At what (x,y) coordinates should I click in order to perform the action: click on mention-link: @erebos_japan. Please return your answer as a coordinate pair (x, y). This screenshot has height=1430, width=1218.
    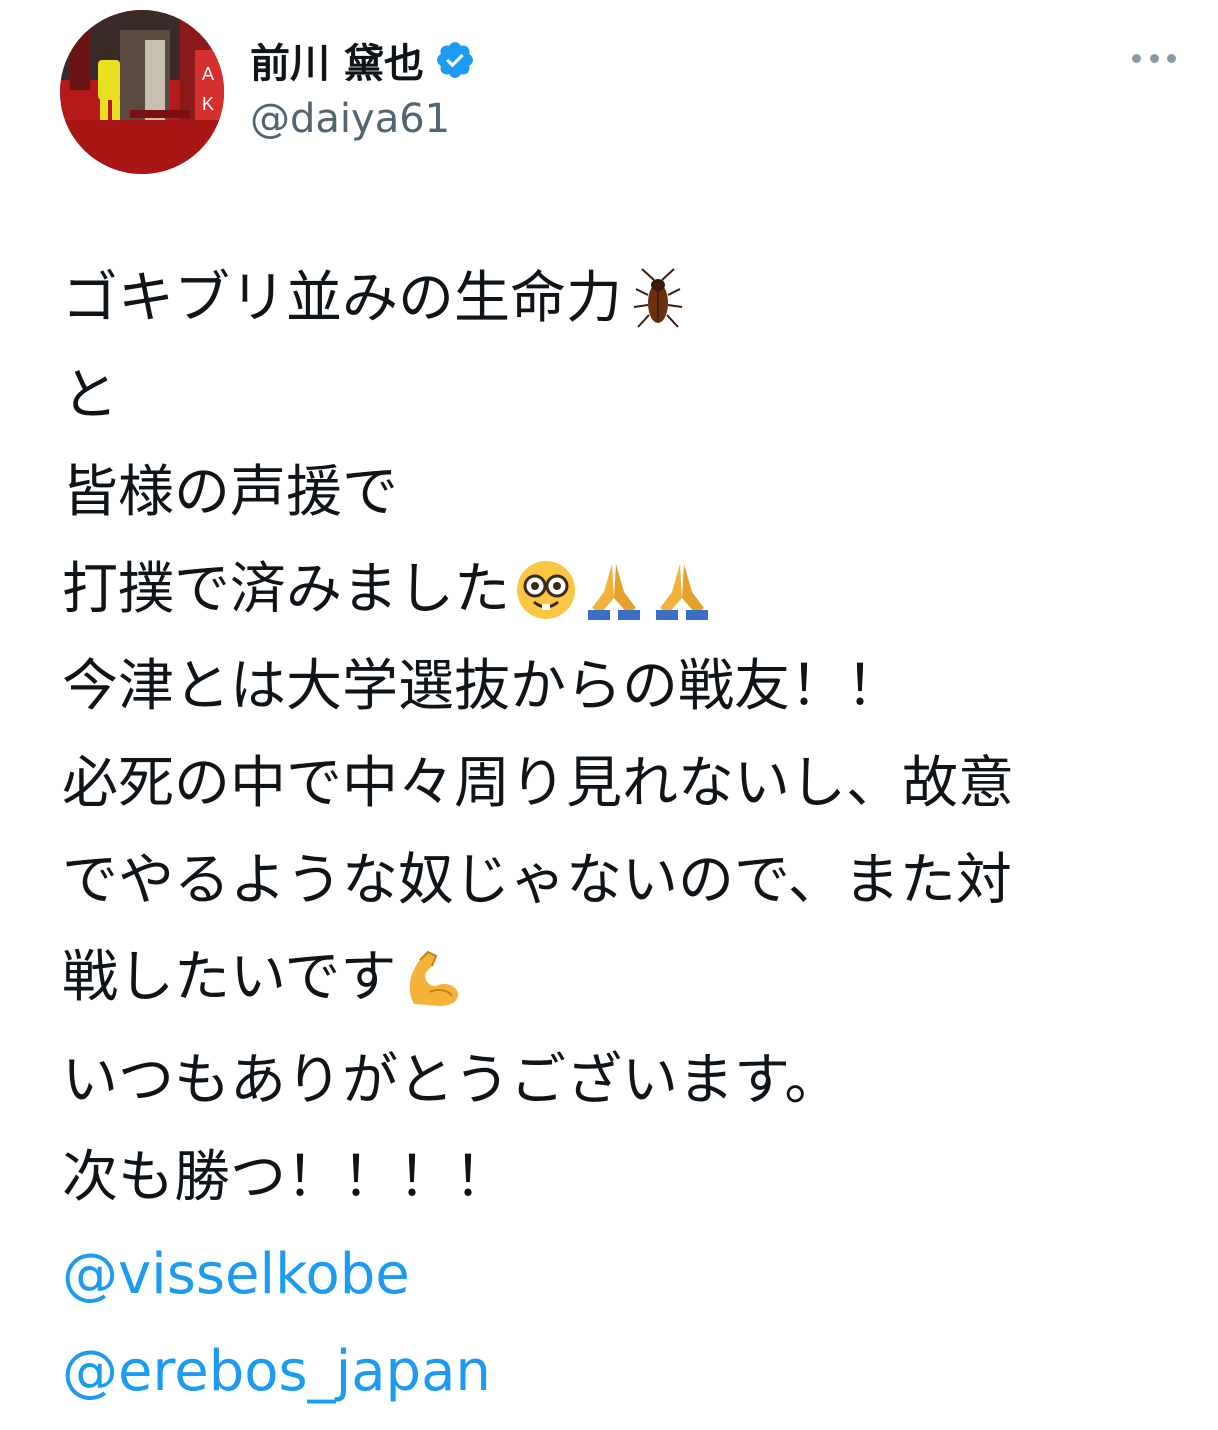
    Looking at the image, I should click on (276, 1371).